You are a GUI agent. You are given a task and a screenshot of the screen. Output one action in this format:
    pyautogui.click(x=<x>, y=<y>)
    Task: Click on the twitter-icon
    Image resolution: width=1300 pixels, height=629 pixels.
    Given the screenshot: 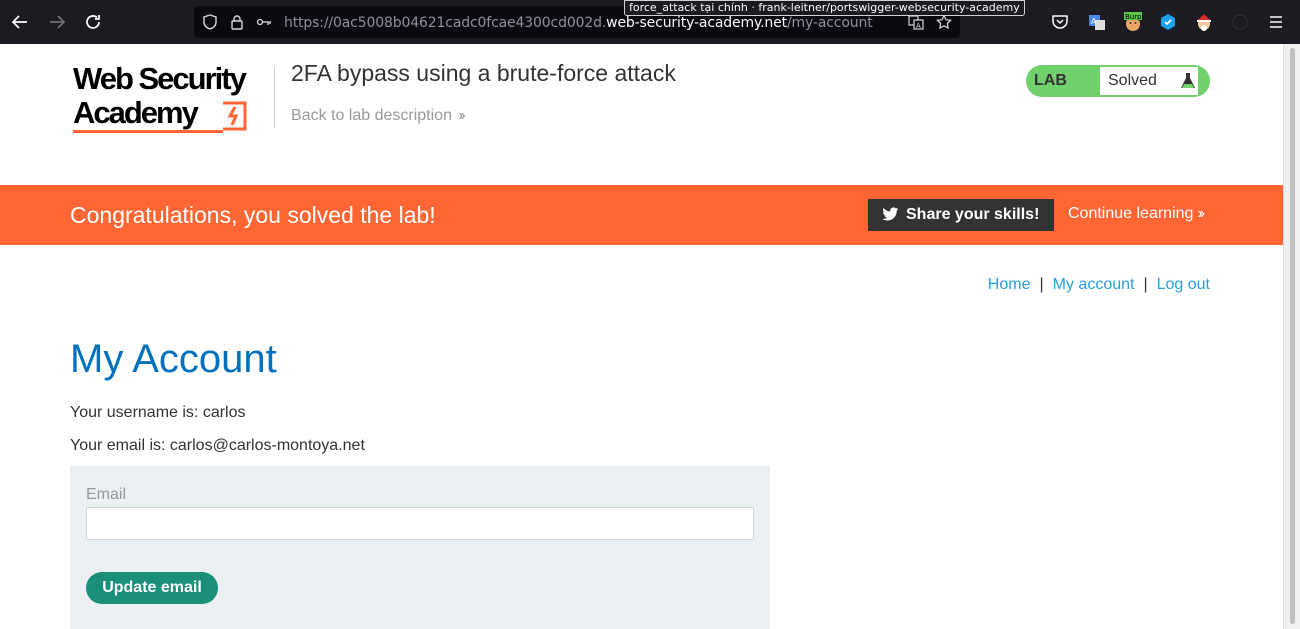 What is the action you would take?
    pyautogui.click(x=890, y=214)
    